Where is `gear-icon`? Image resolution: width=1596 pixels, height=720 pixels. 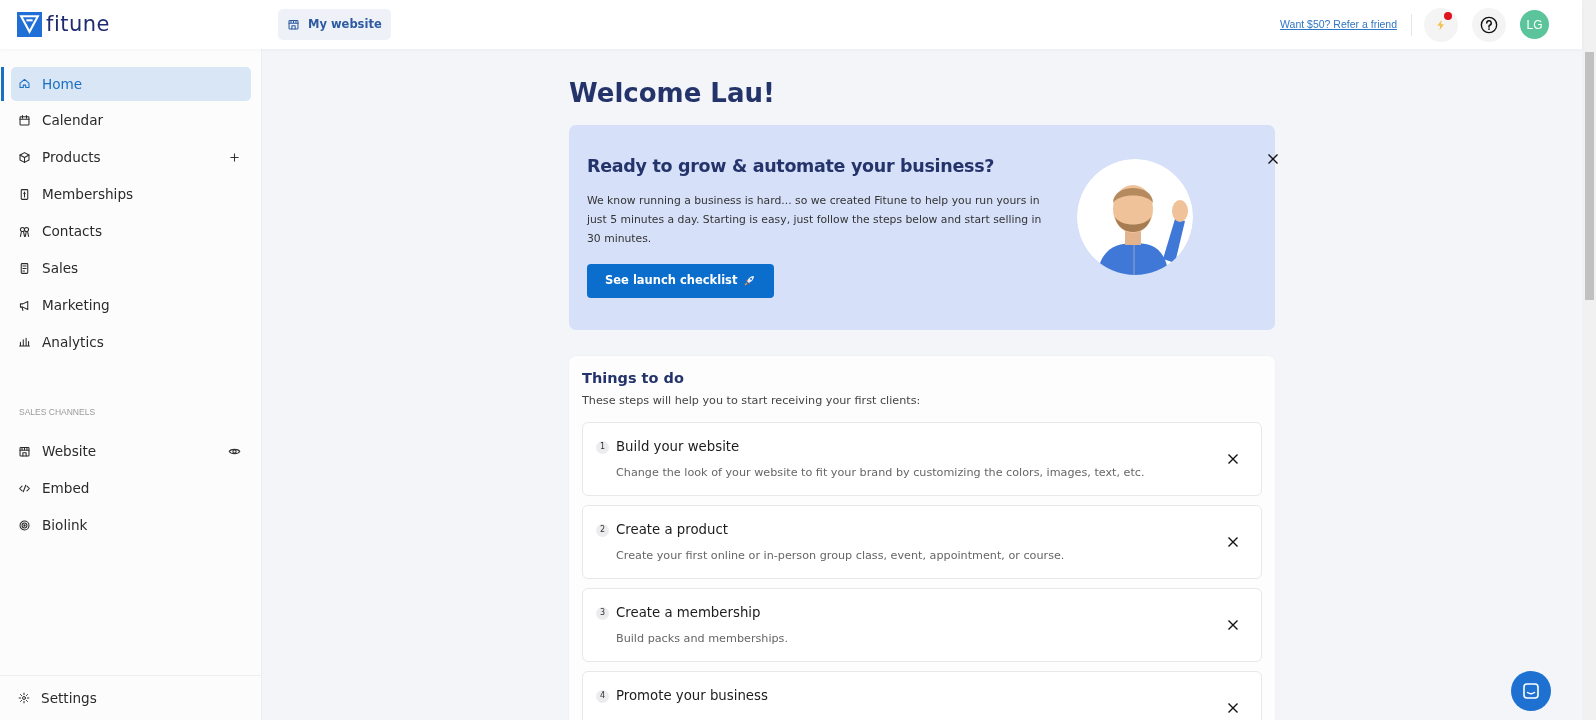 gear-icon is located at coordinates (24, 698).